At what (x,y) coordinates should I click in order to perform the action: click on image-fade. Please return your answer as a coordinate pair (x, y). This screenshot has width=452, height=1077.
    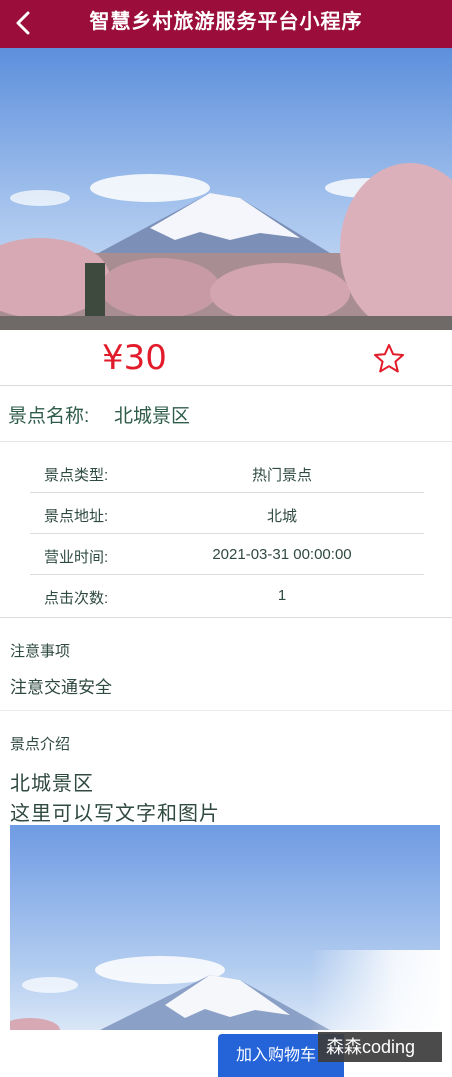
    Looking at the image, I should click on (381, 990).